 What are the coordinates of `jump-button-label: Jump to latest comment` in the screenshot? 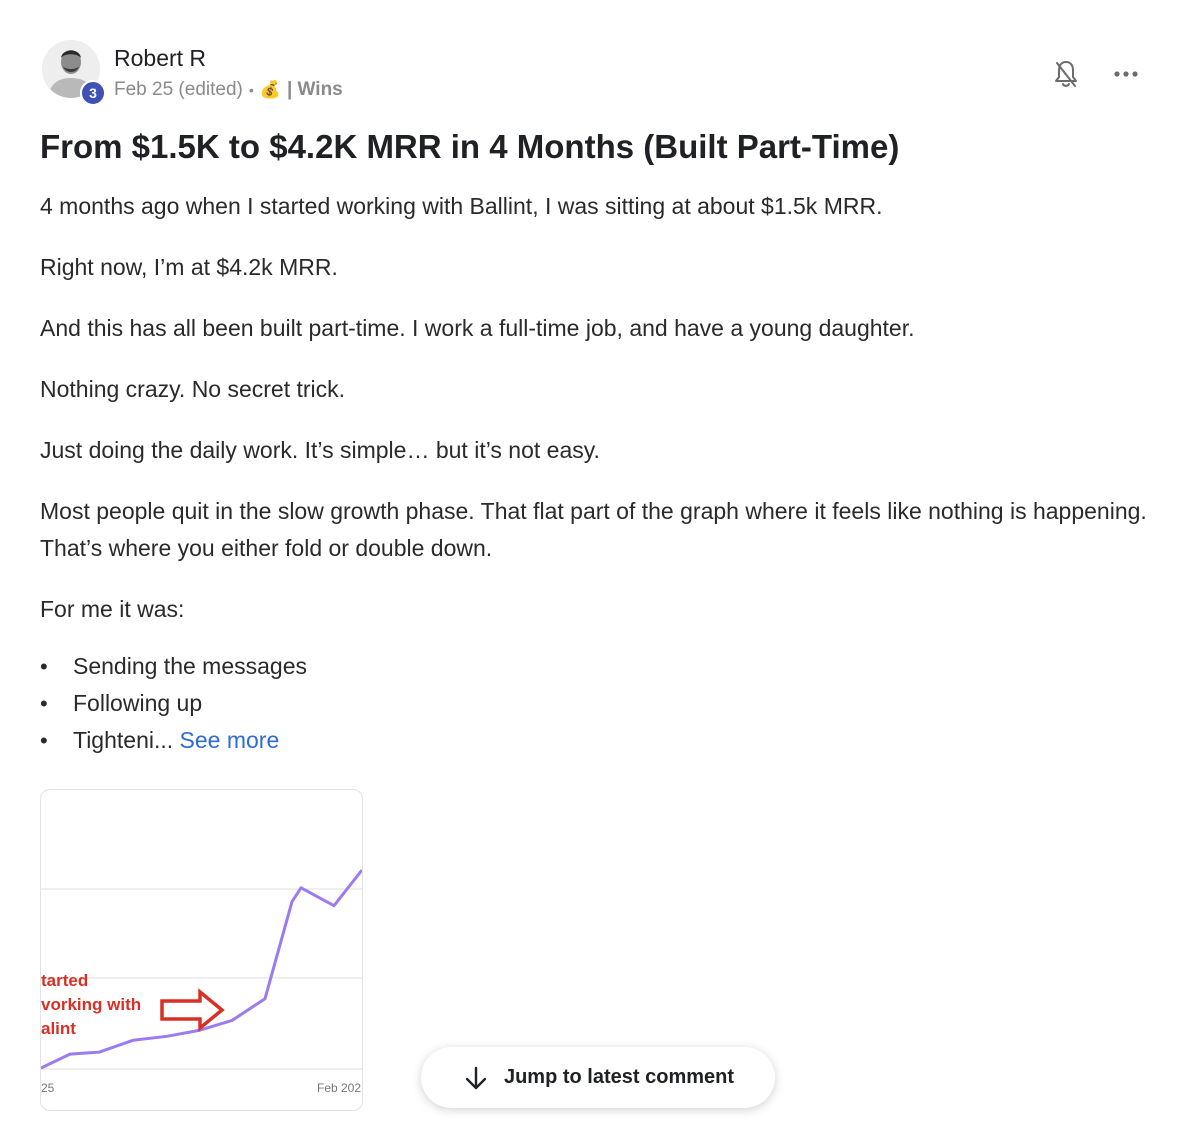 It's located at (619, 1077).